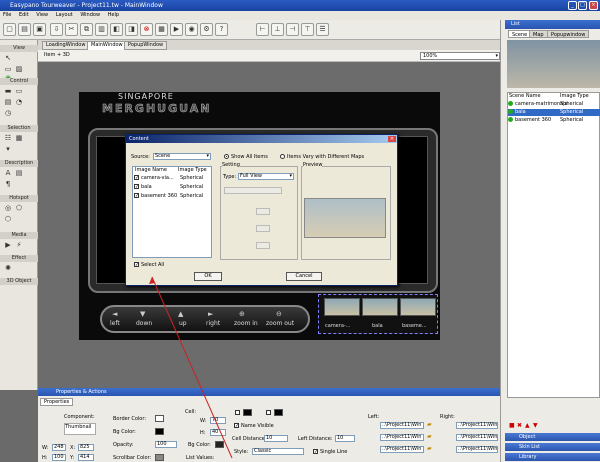 This screenshot has height=462, width=600. What do you see at coordinates (554, 120) in the screenshot?
I see `scene-row: basement 360 Spherical` at bounding box center [554, 120].